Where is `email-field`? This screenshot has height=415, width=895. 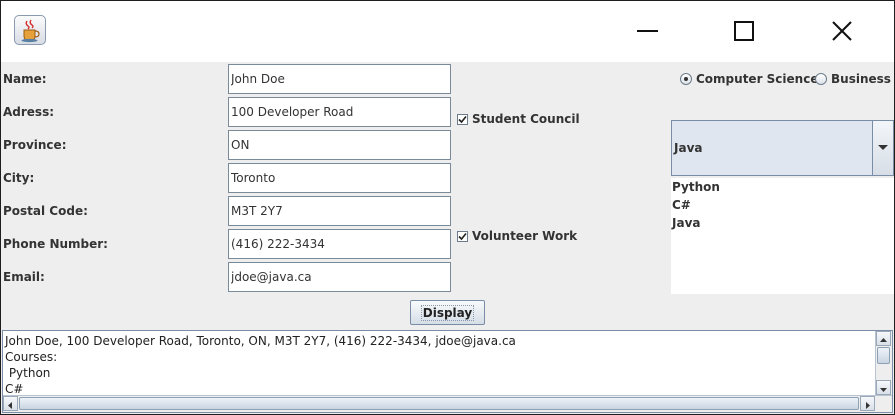
email-field is located at coordinates (339, 277).